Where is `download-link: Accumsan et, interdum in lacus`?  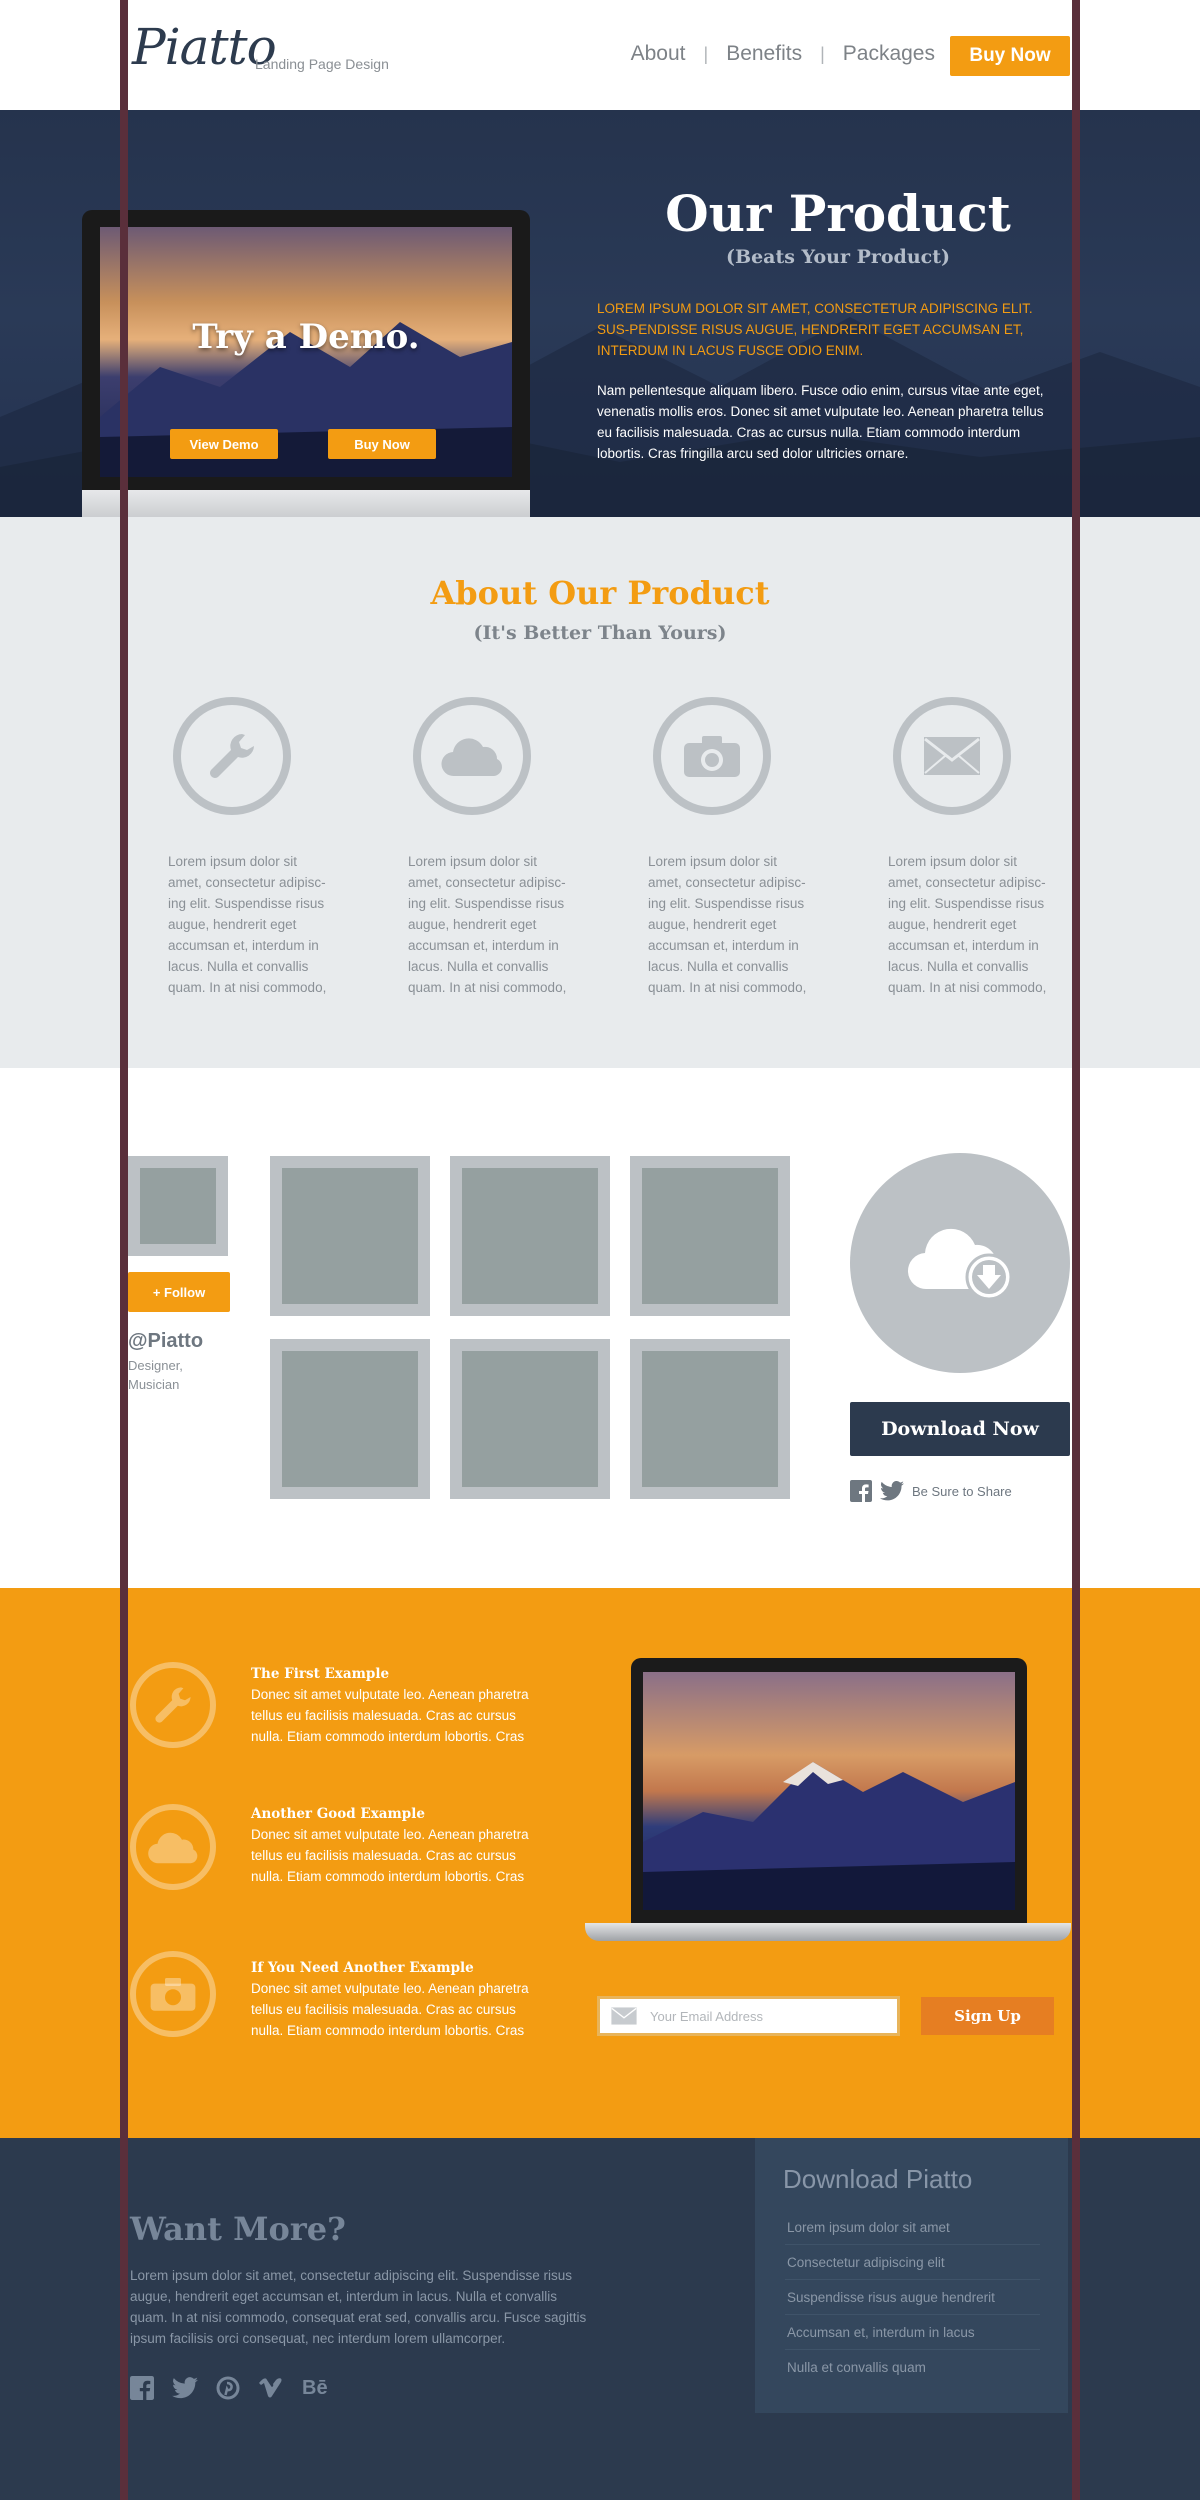
download-link: Accumsan et, interdum in lacus is located at coordinates (912, 2332).